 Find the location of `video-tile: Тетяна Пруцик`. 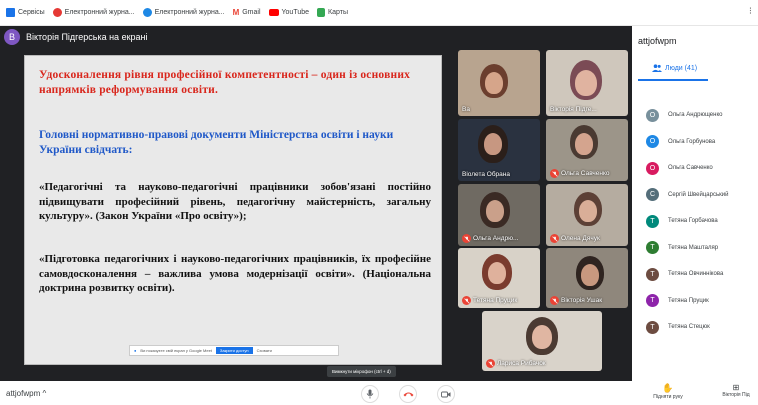

video-tile: Тетяна Пруцик is located at coordinates (499, 278).